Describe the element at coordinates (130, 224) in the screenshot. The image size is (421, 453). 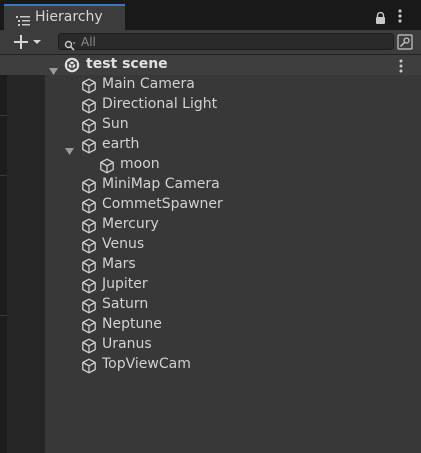
I see `hierarchy-item-label: Mercury` at that location.